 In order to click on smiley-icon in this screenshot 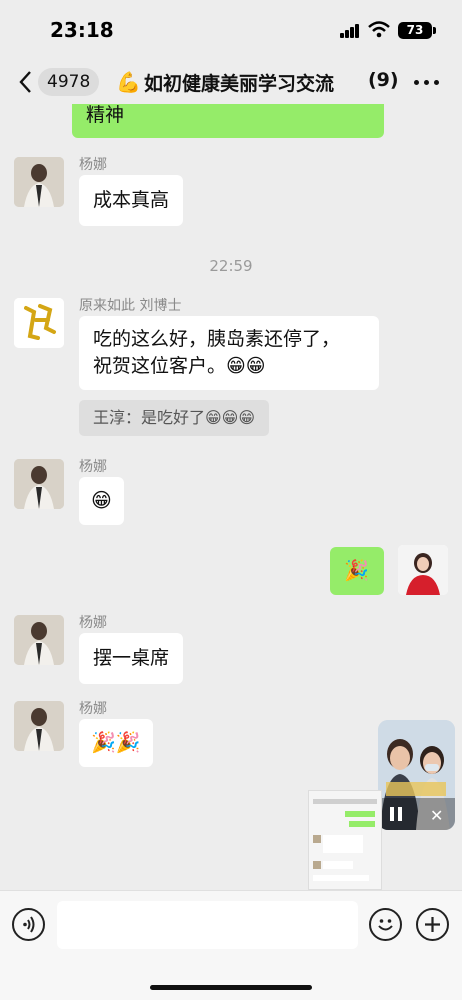, I will do `click(385, 925)`.